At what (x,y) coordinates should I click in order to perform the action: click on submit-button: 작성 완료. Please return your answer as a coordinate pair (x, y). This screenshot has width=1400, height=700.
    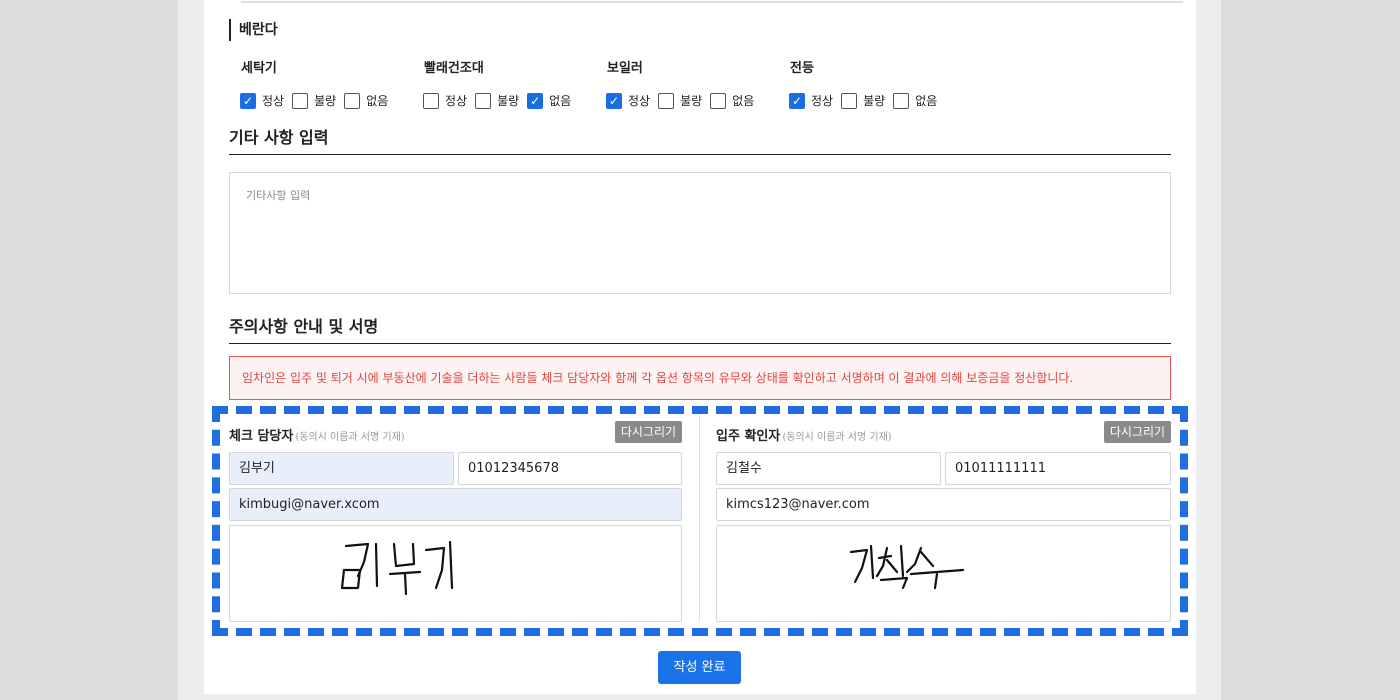
    Looking at the image, I should click on (699, 667).